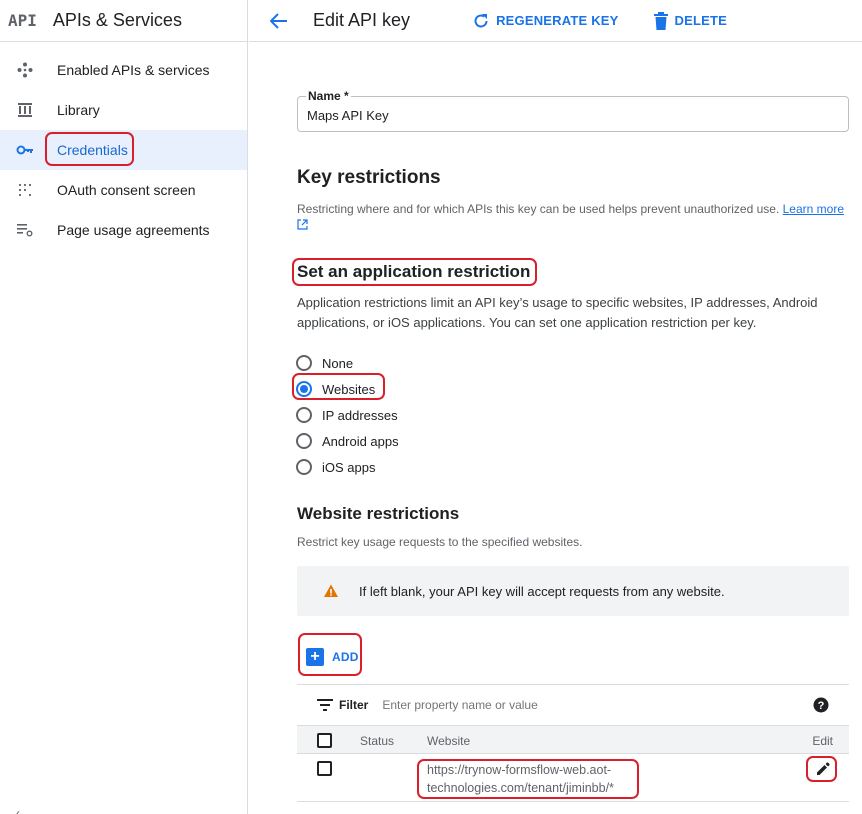 The image size is (862, 814). Describe the element at coordinates (25, 110) in the screenshot. I see `library-icon` at that location.